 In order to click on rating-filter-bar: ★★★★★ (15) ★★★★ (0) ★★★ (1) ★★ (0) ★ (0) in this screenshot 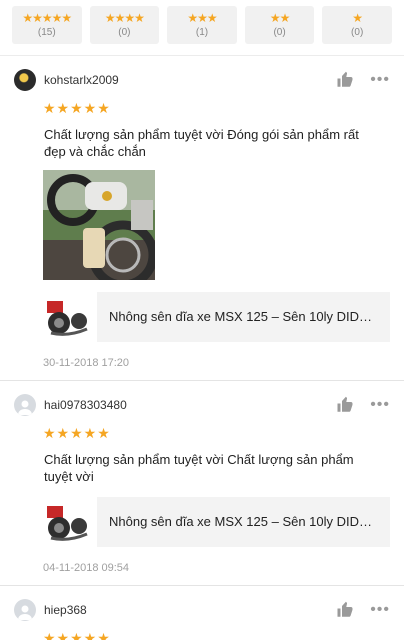, I will do `click(202, 28)`.